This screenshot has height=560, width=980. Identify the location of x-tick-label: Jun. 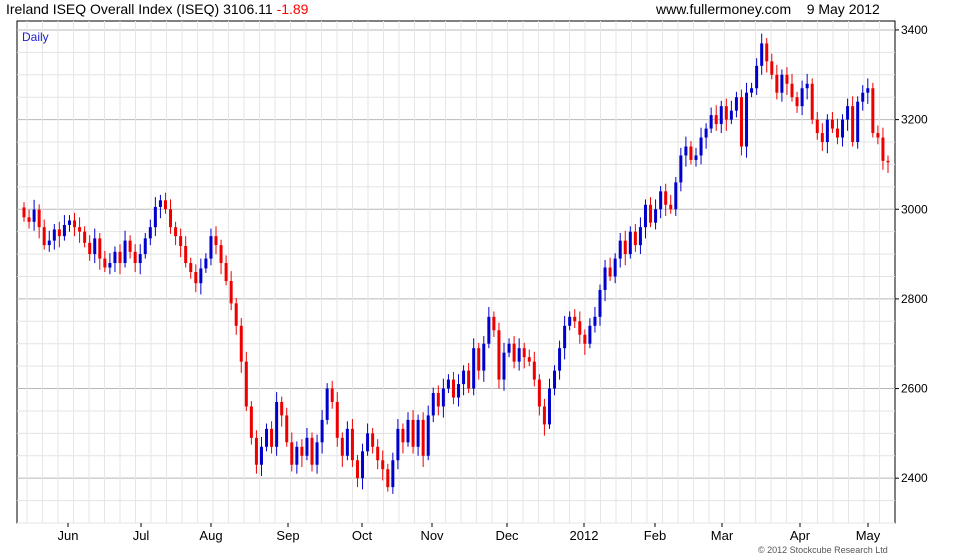
(68, 535).